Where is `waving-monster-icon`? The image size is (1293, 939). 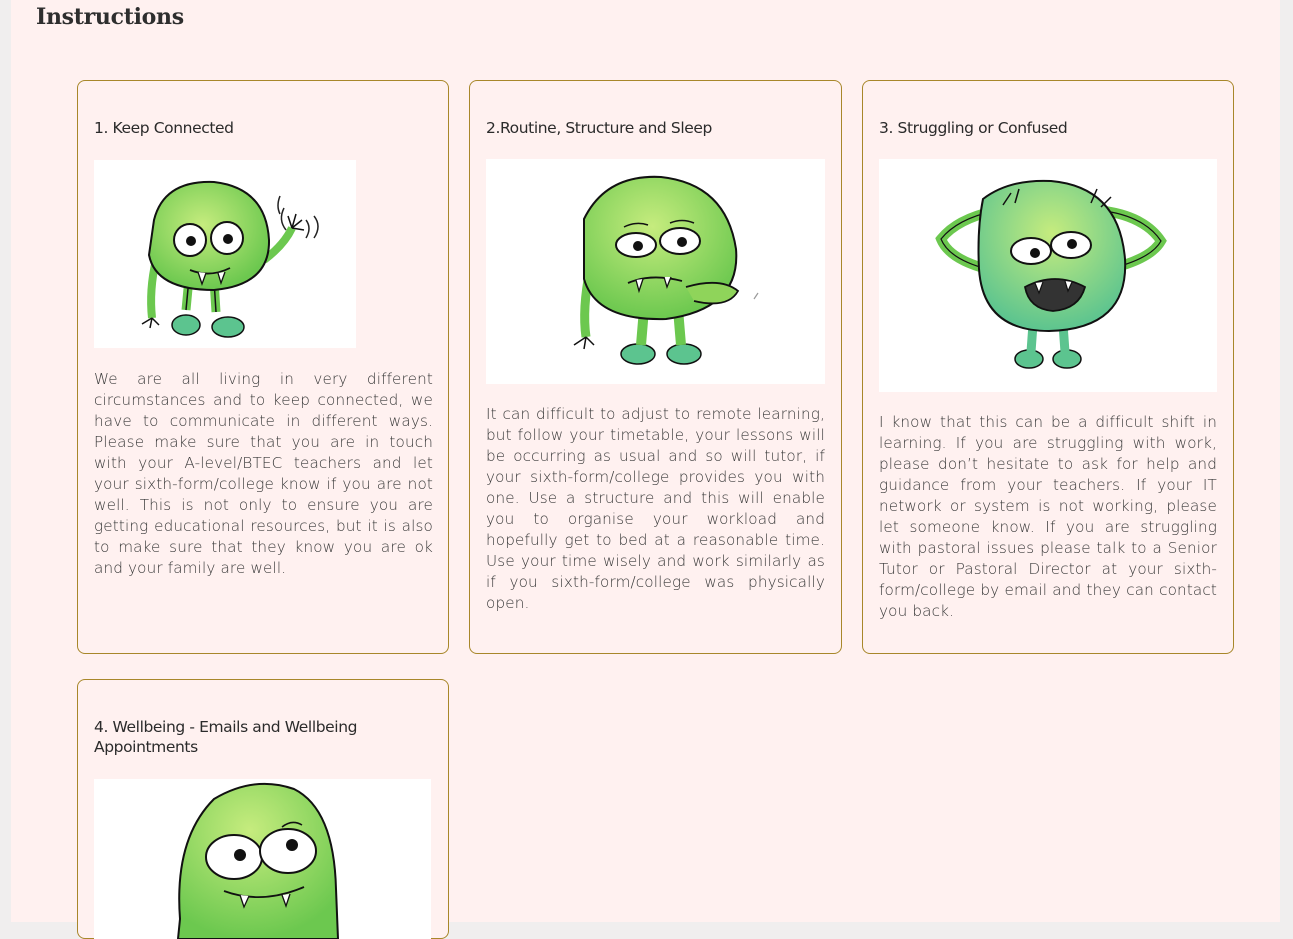
waving-monster-icon is located at coordinates (225, 254).